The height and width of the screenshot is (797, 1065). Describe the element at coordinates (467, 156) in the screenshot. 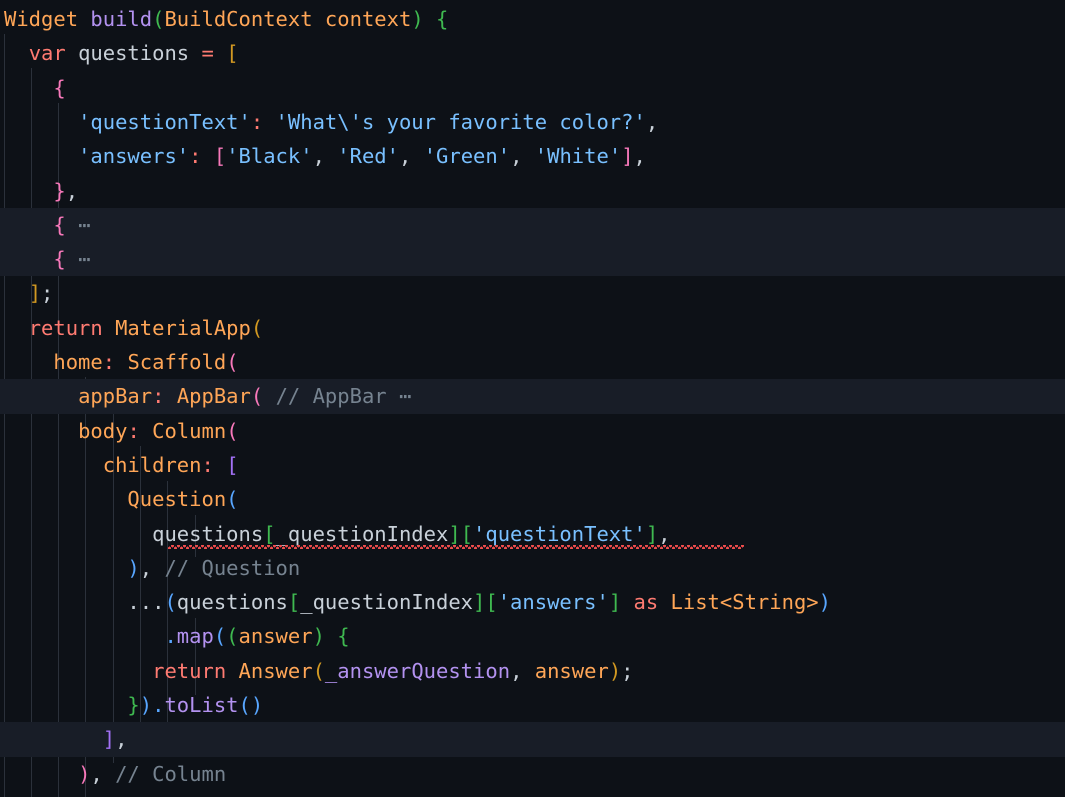

I see `token: 'Green'` at that location.